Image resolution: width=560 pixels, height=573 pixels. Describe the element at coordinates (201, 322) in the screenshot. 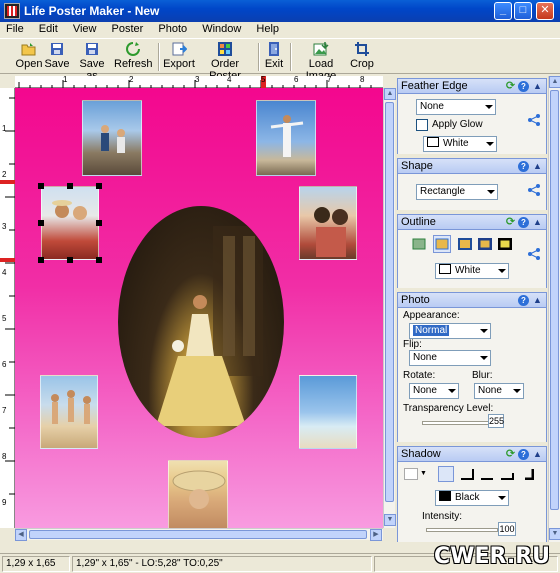

I see `poster-photo-oval` at that location.